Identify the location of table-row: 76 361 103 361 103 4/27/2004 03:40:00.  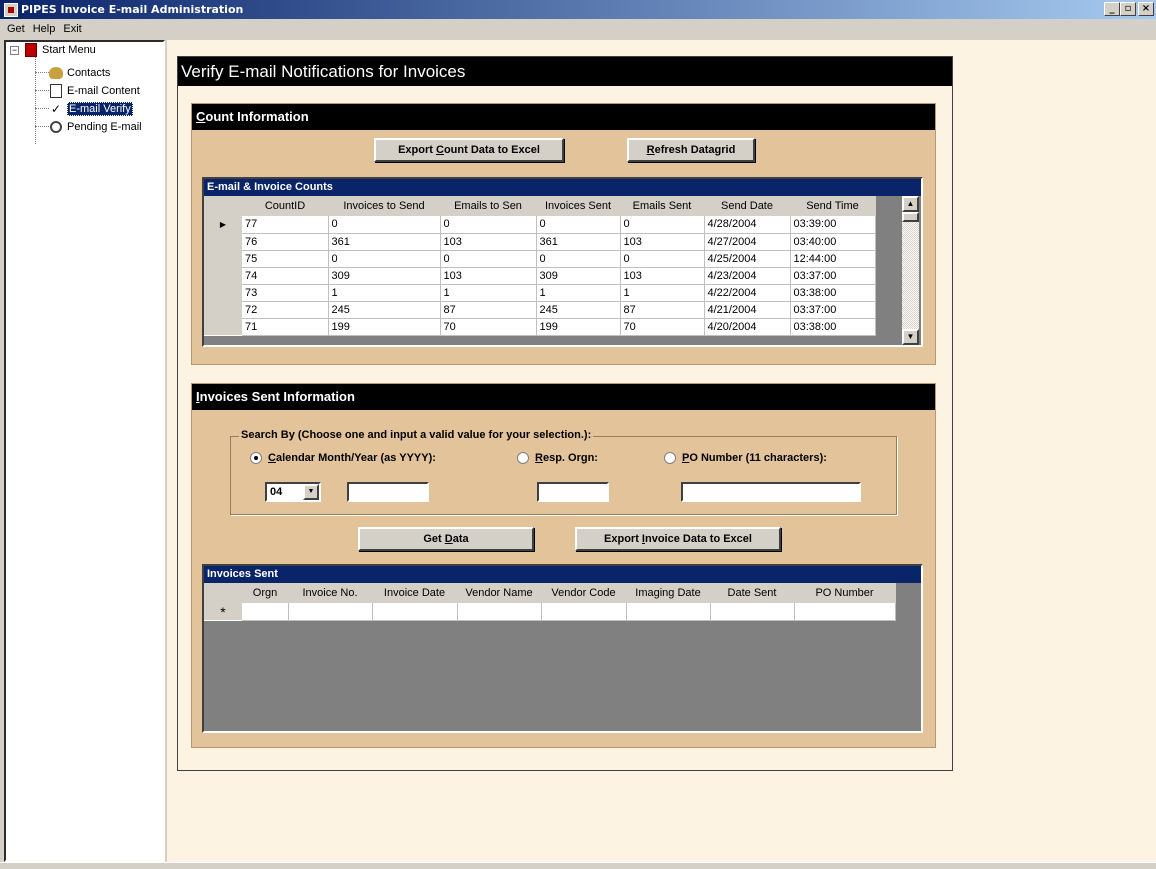
(540, 242).